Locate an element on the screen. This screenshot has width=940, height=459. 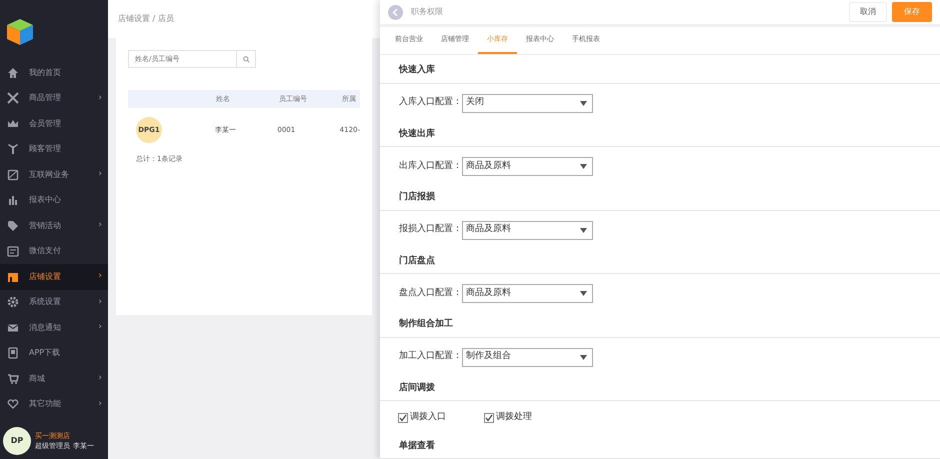
sidebar-item: 微信支付 is located at coordinates (54, 251).